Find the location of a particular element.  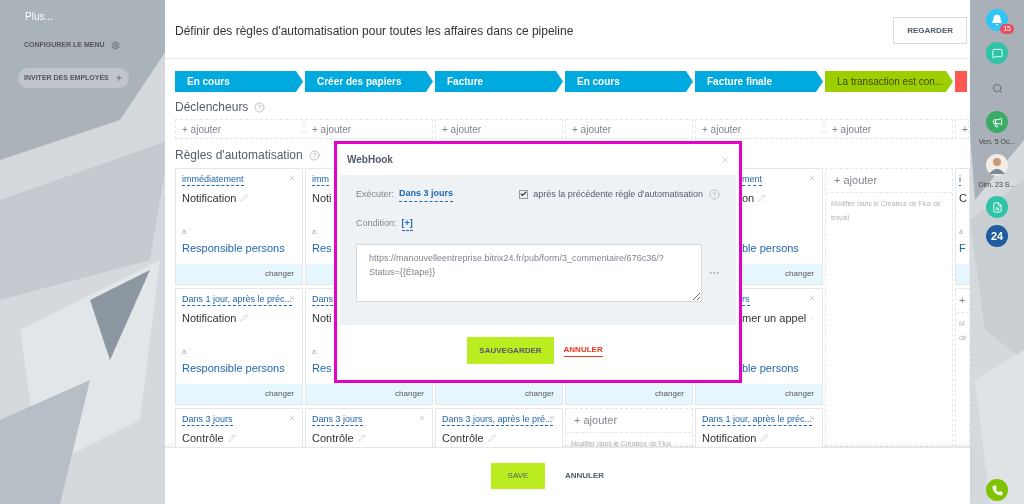

delay-link: imm is located at coordinates (320, 180).